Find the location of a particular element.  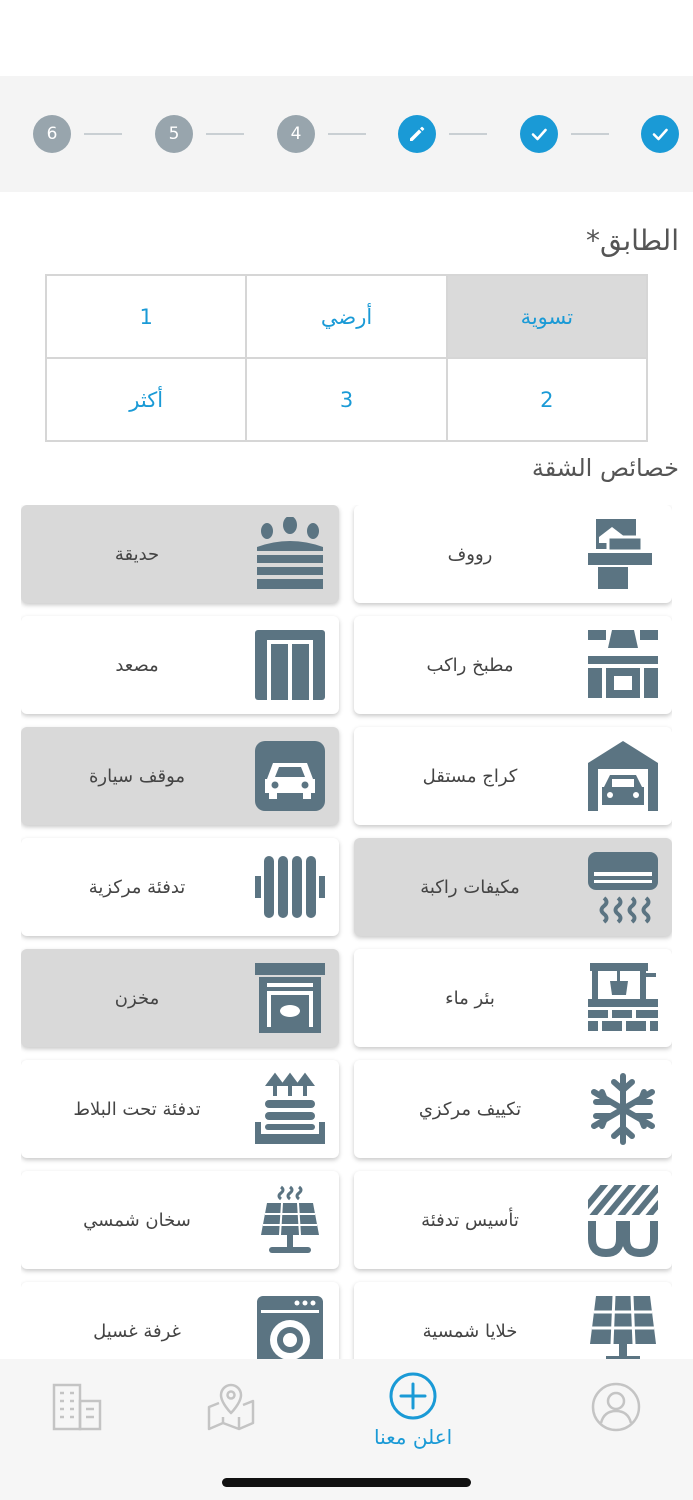

map-location-icon is located at coordinates (231, 1407).